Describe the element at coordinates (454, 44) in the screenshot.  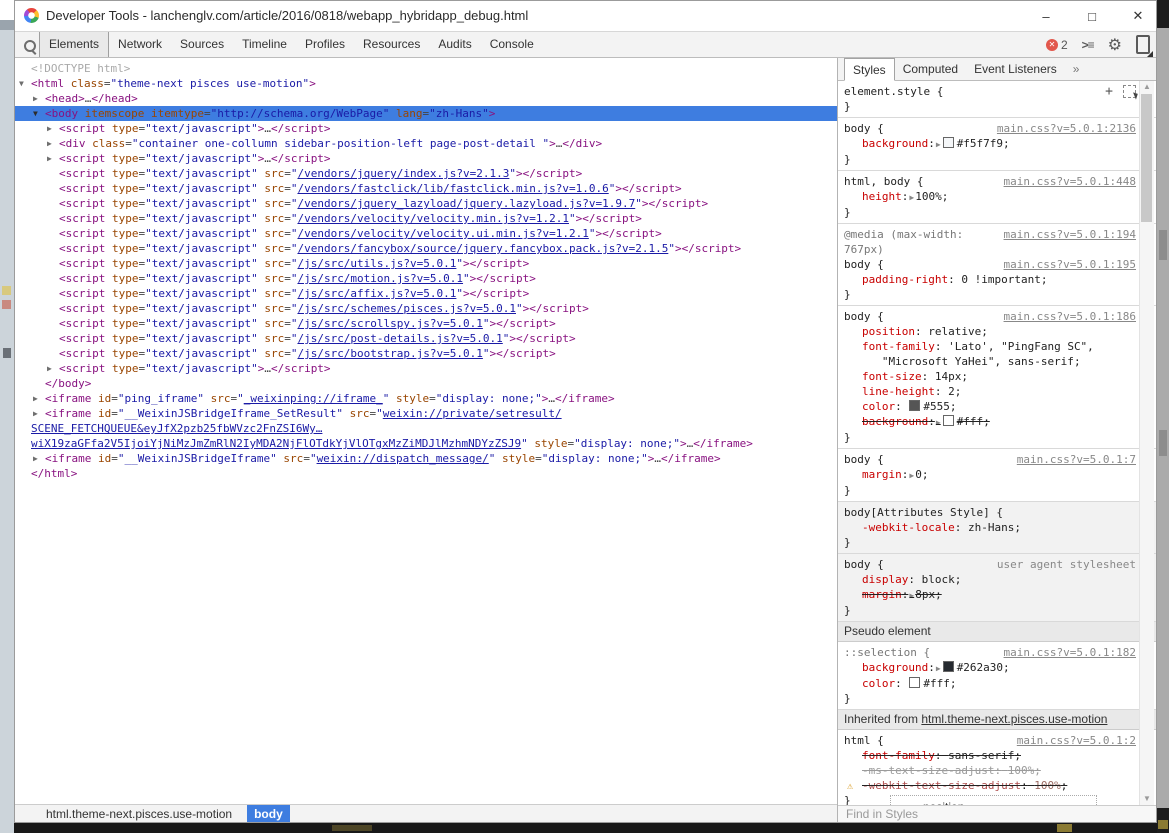
I see `tab-audits: Audits` at that location.